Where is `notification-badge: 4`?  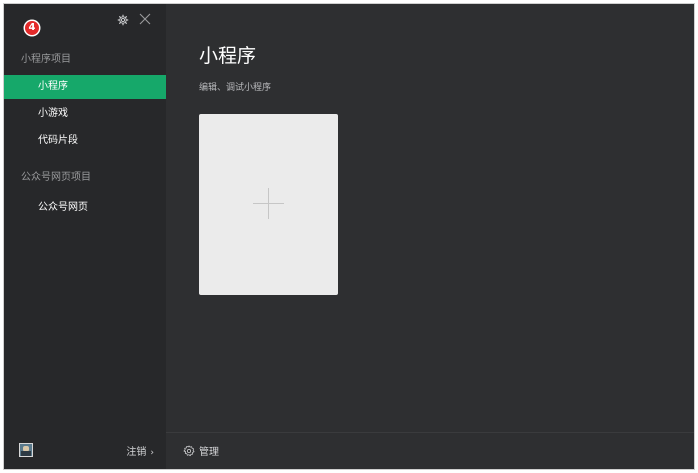 notification-badge: 4 is located at coordinates (32, 28).